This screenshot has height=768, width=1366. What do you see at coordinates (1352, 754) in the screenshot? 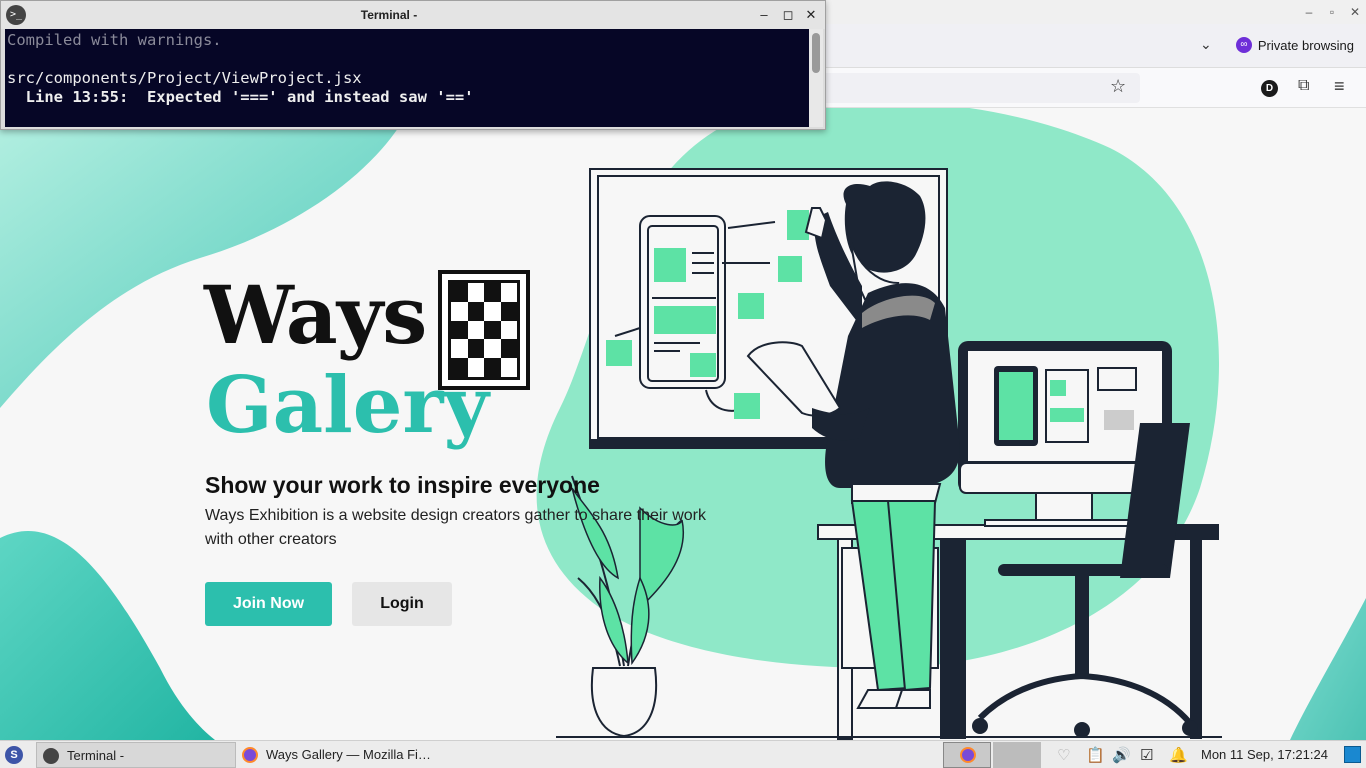
I see `show-desktop-icon` at bounding box center [1352, 754].